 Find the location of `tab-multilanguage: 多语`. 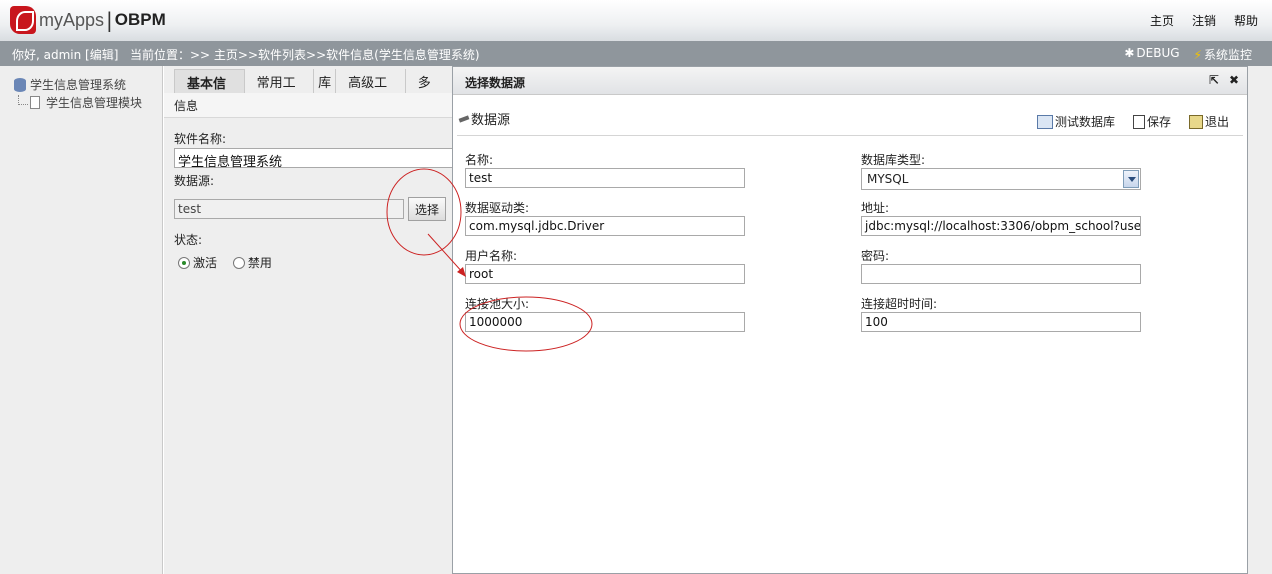

tab-multilanguage: 多语 is located at coordinates (429, 89).